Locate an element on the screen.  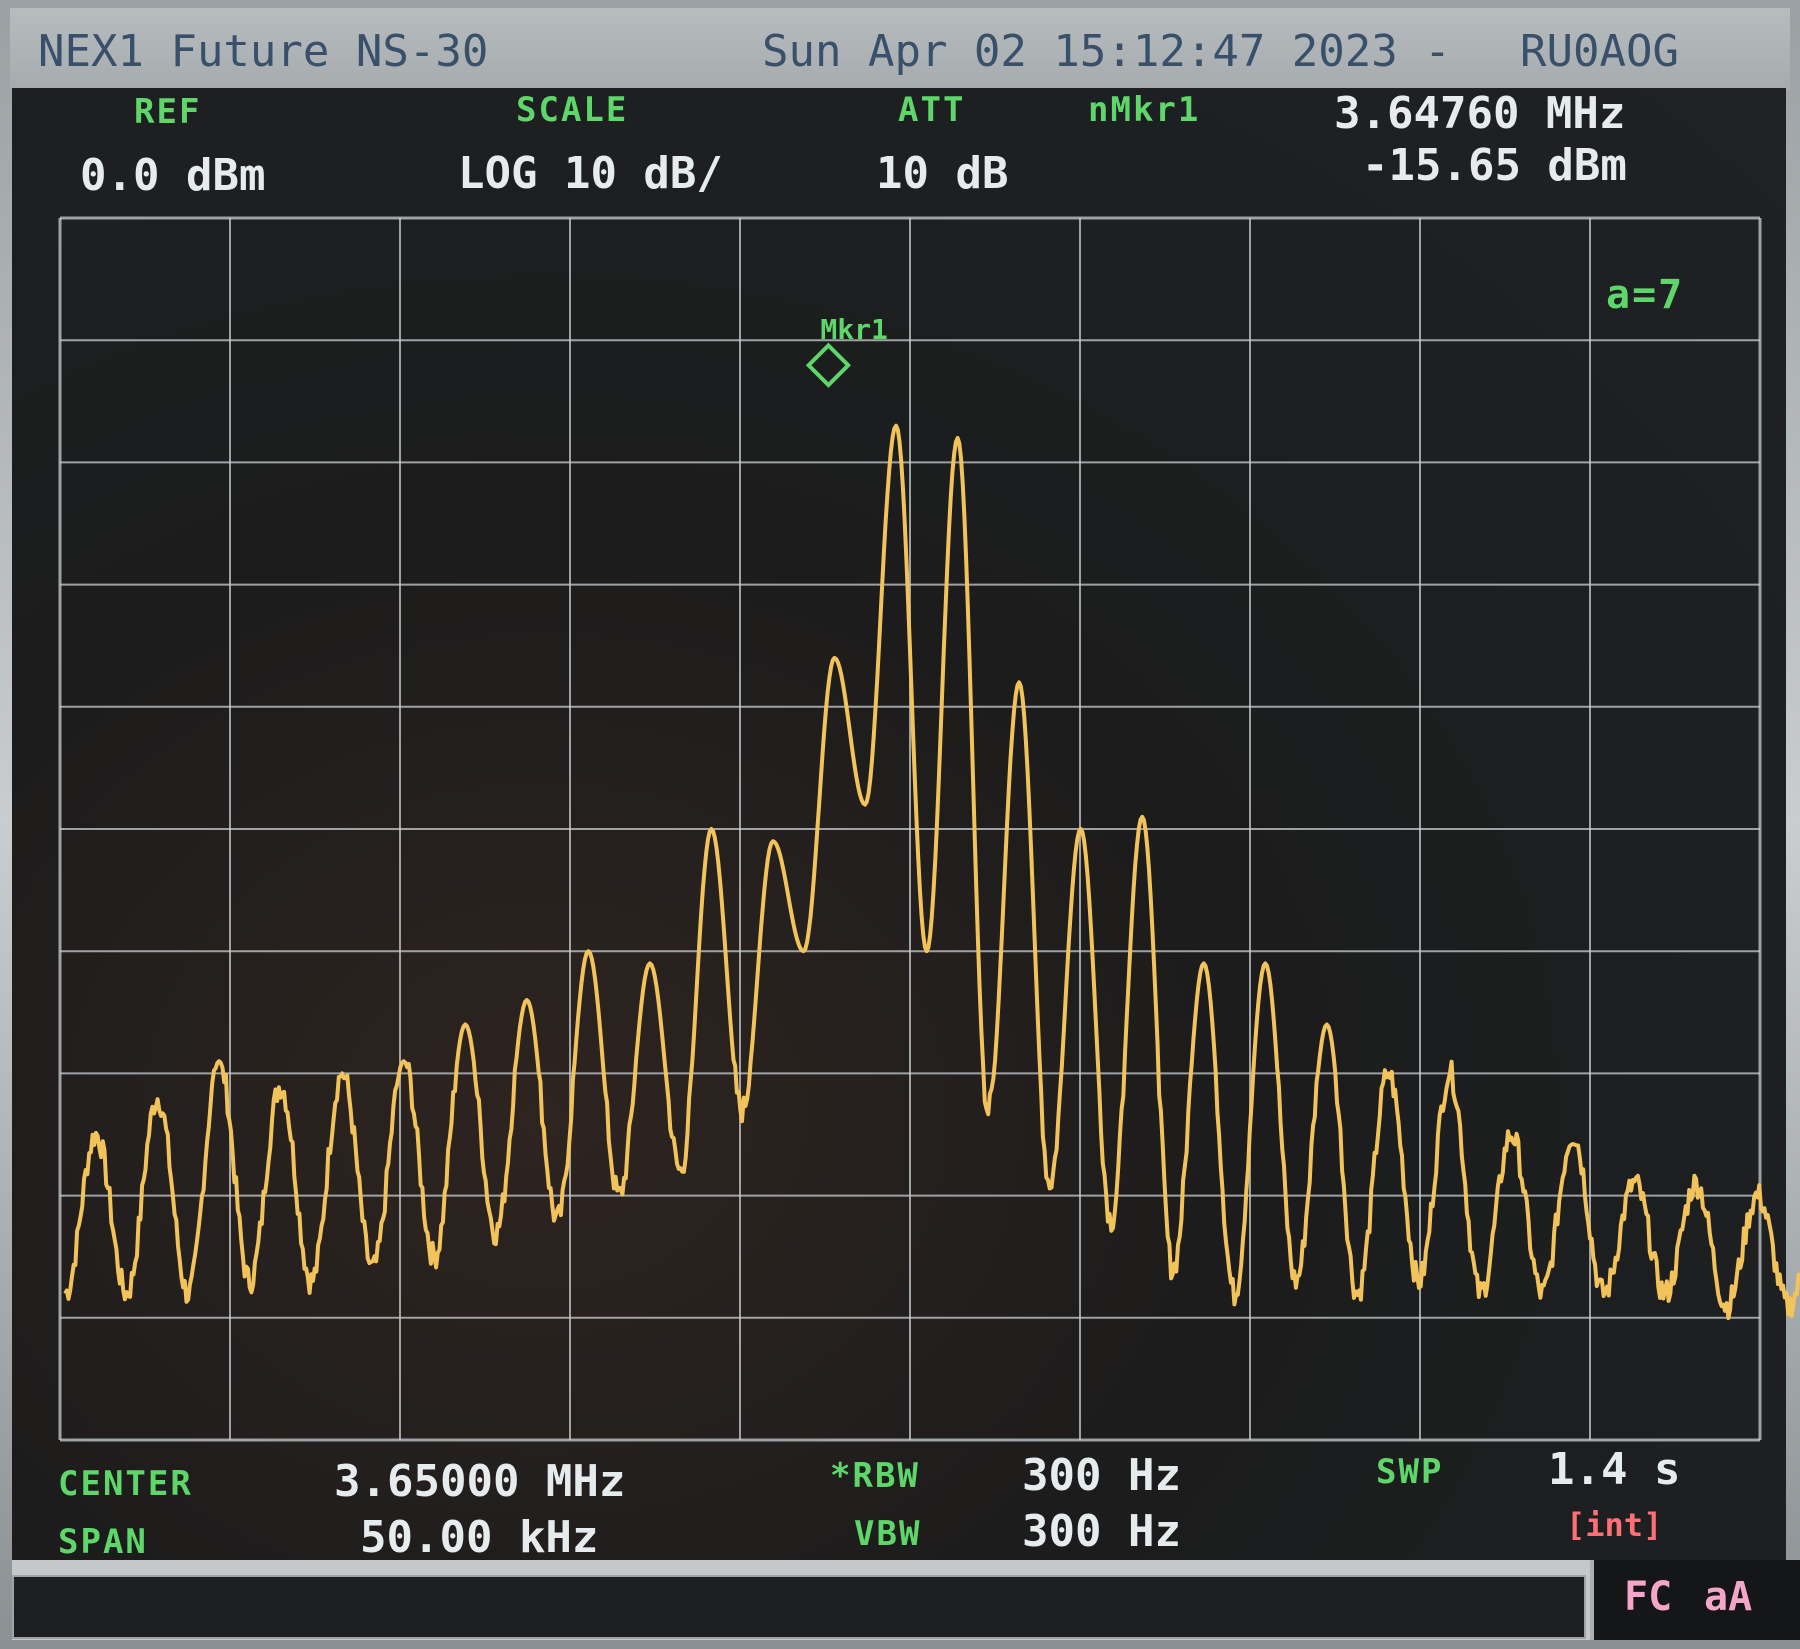
fc-indicator: FC is located at coordinates (1648, 1597).